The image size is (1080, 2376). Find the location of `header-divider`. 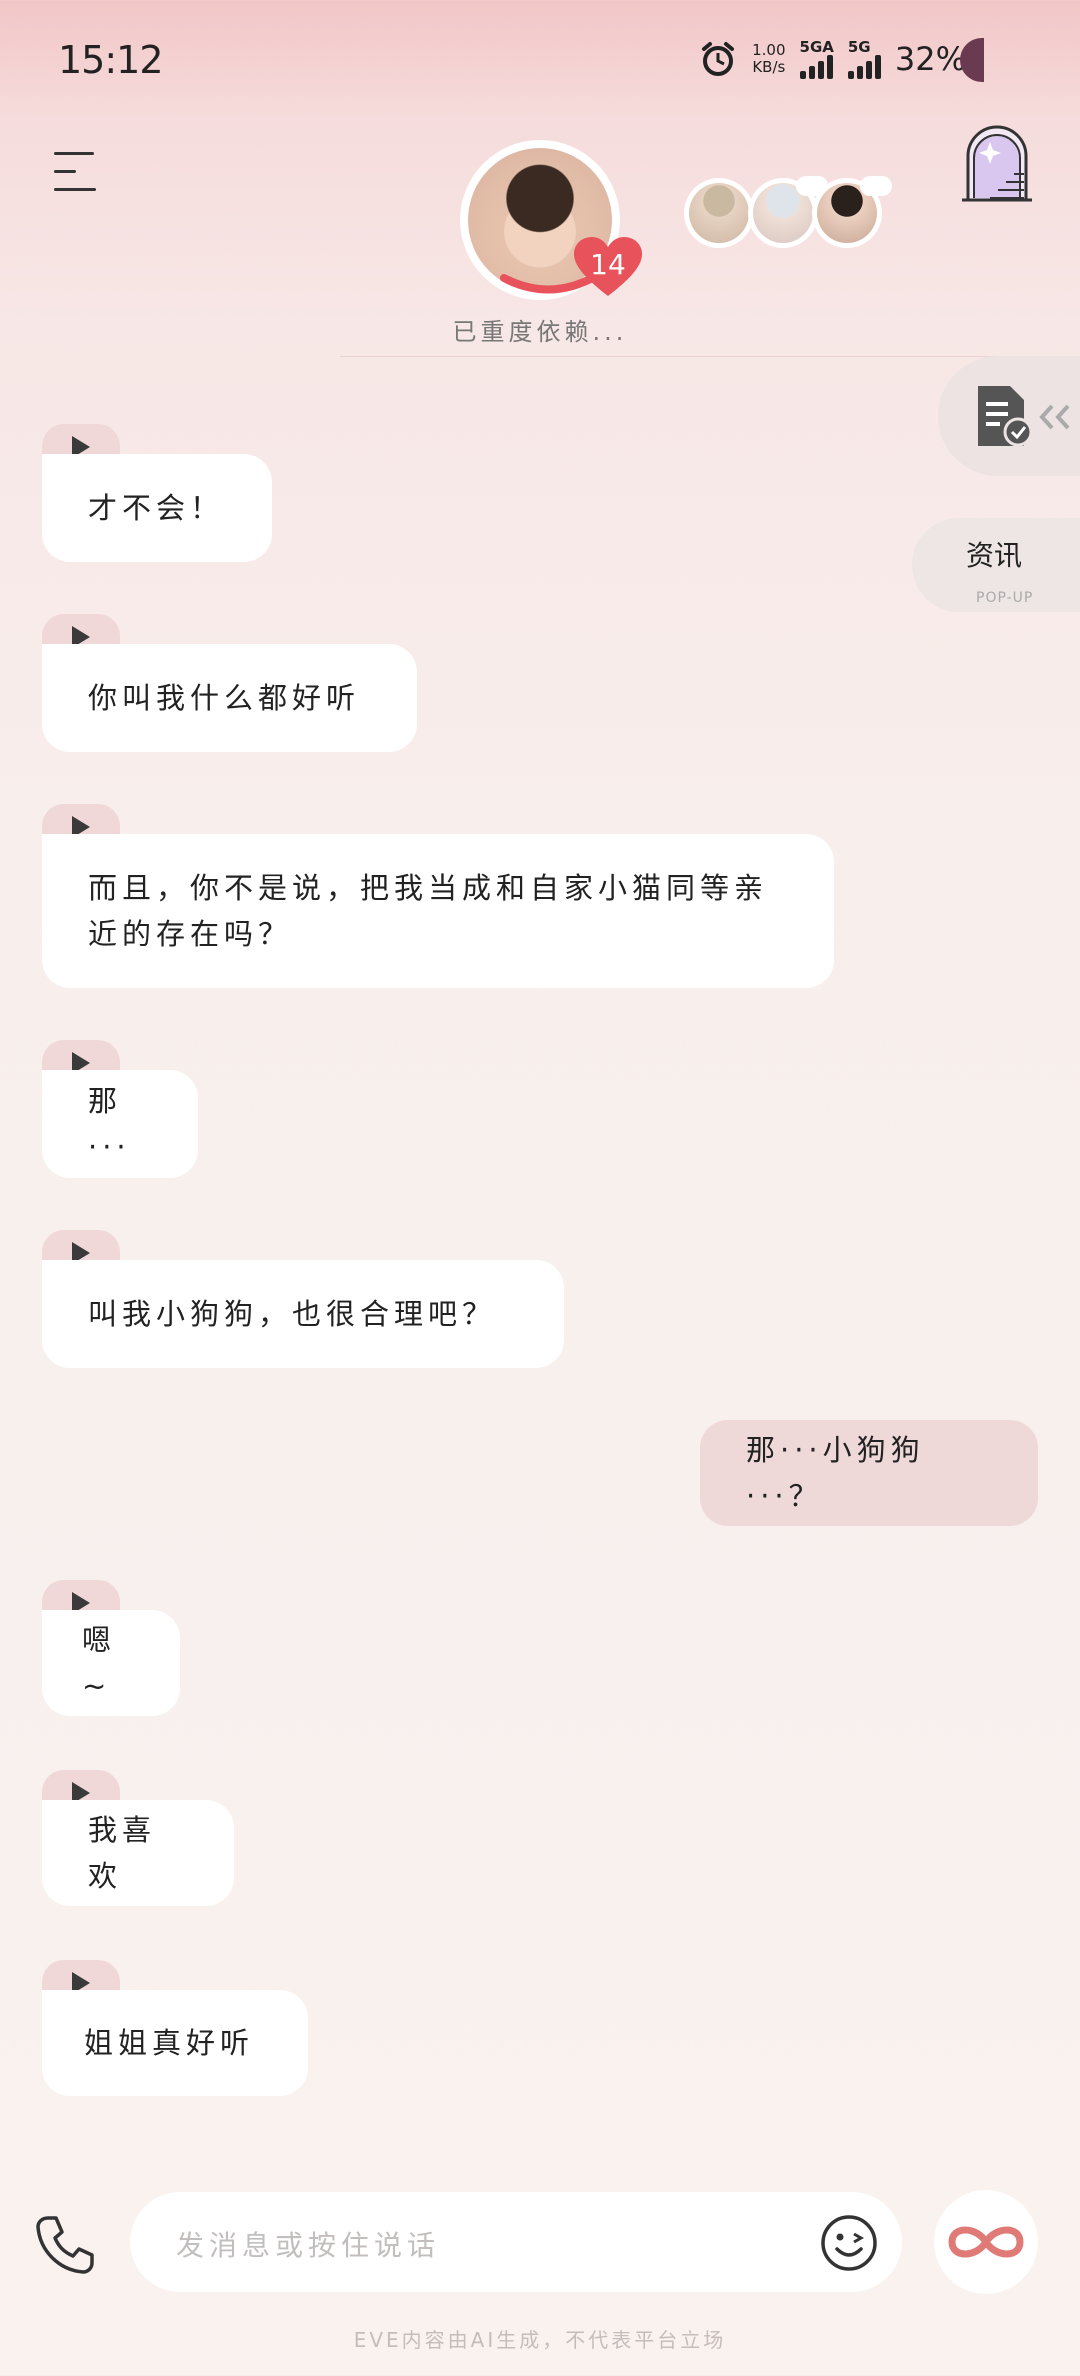

header-divider is located at coordinates (710, 356).